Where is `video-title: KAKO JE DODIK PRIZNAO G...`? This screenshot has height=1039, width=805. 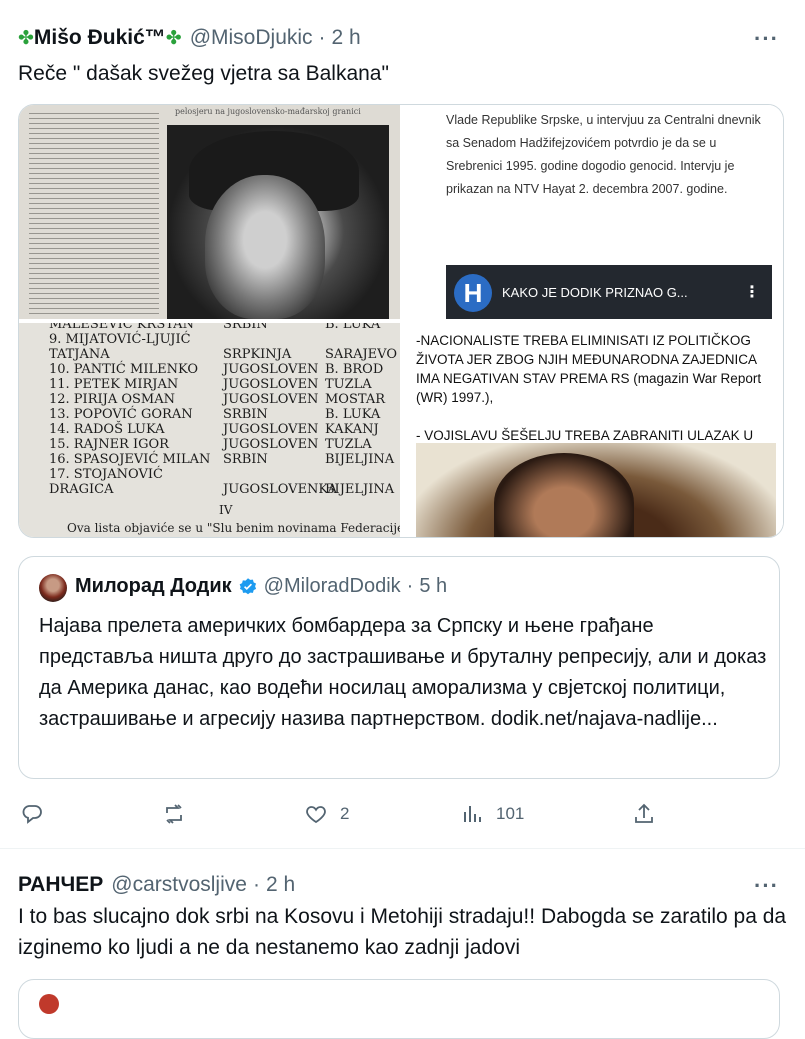
video-title: KAKO JE DODIK PRIZNAO G... is located at coordinates (595, 292).